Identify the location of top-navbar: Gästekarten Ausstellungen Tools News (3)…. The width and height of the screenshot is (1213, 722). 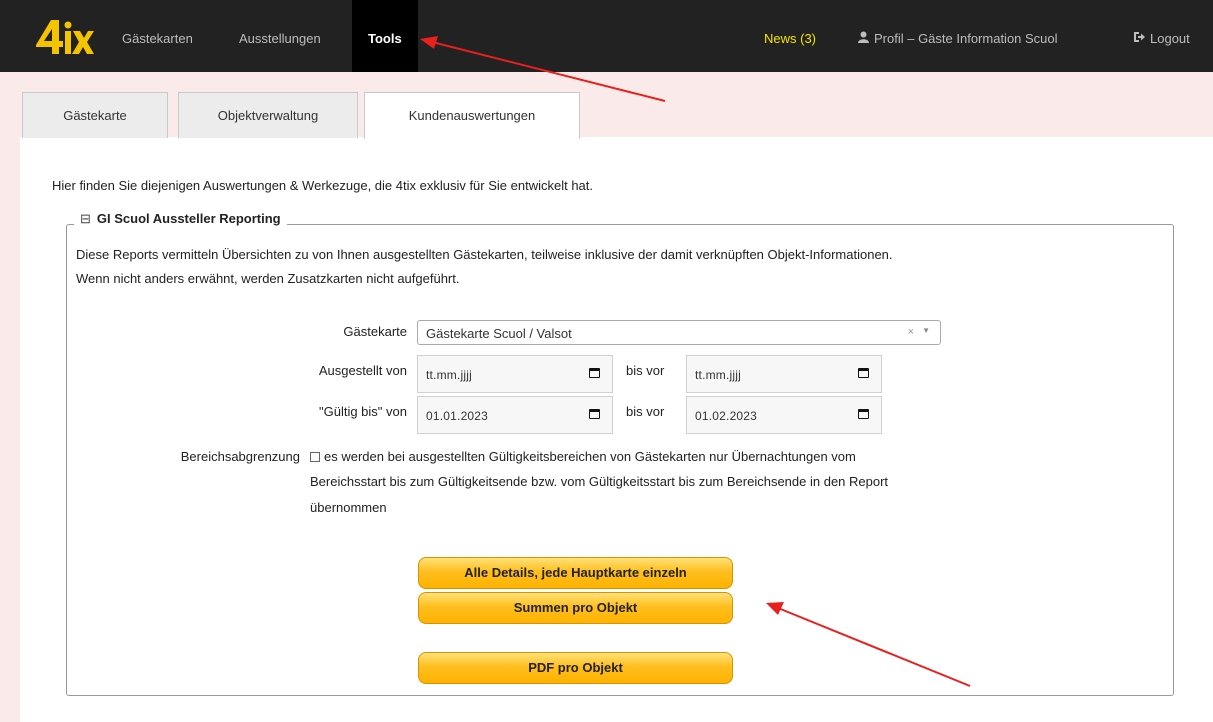
(606, 36).